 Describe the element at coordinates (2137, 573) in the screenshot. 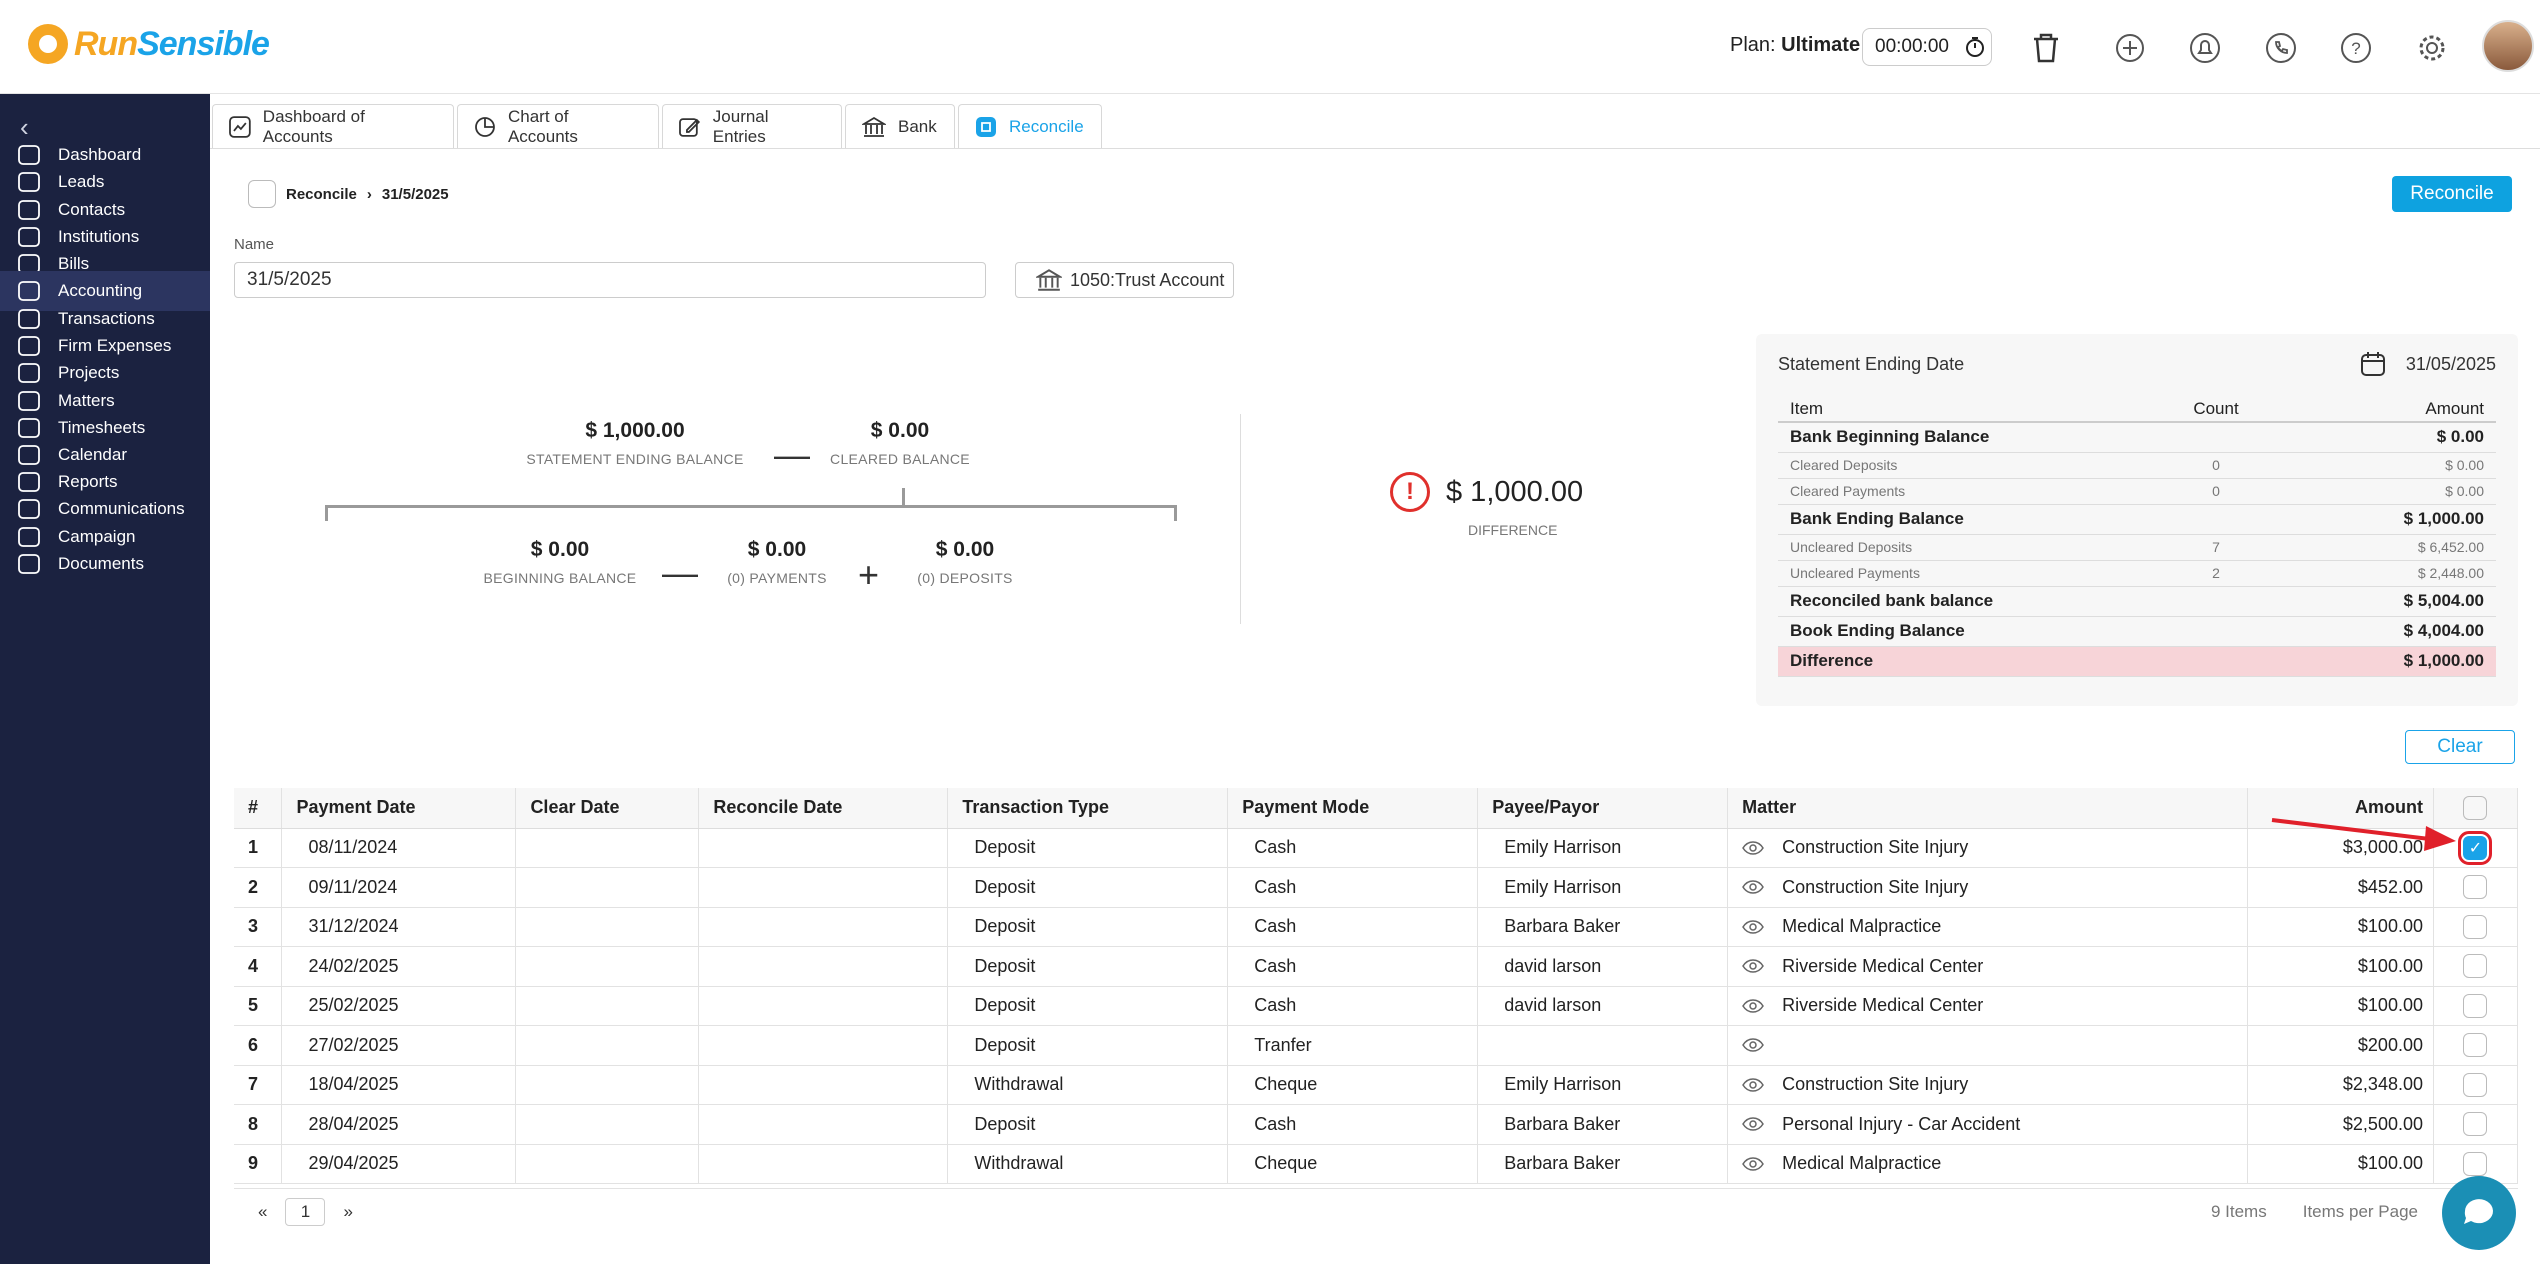

I see `summary-row: Uncleared Payments 2 $ 2,448.00` at that location.